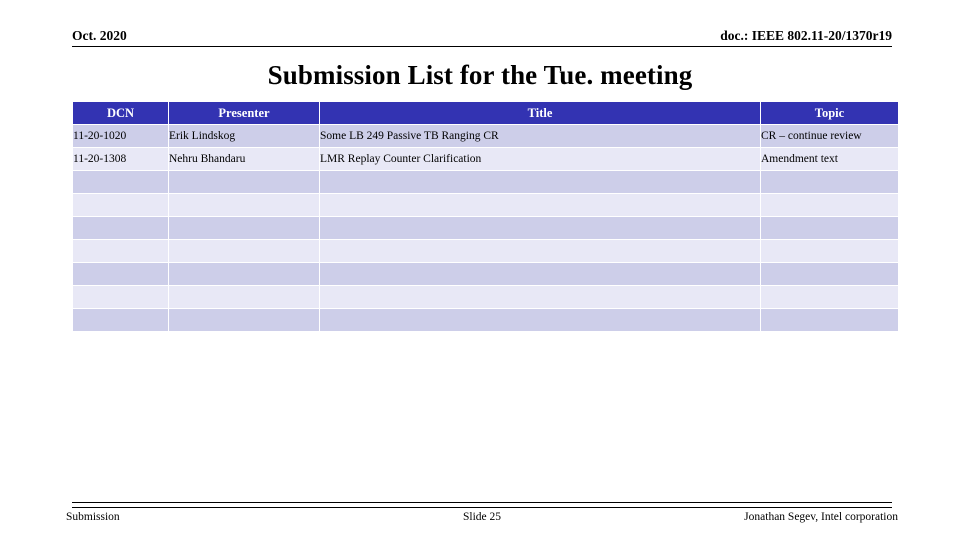 This screenshot has height=540, width=960. I want to click on table-header-row: DCN Presenter Title Topic, so click(485, 113).